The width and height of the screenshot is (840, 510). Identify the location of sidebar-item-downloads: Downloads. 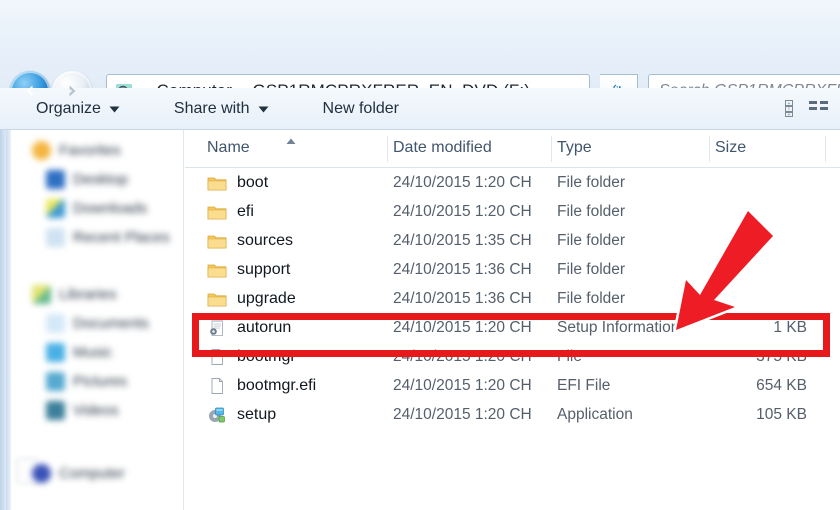
(94, 208).